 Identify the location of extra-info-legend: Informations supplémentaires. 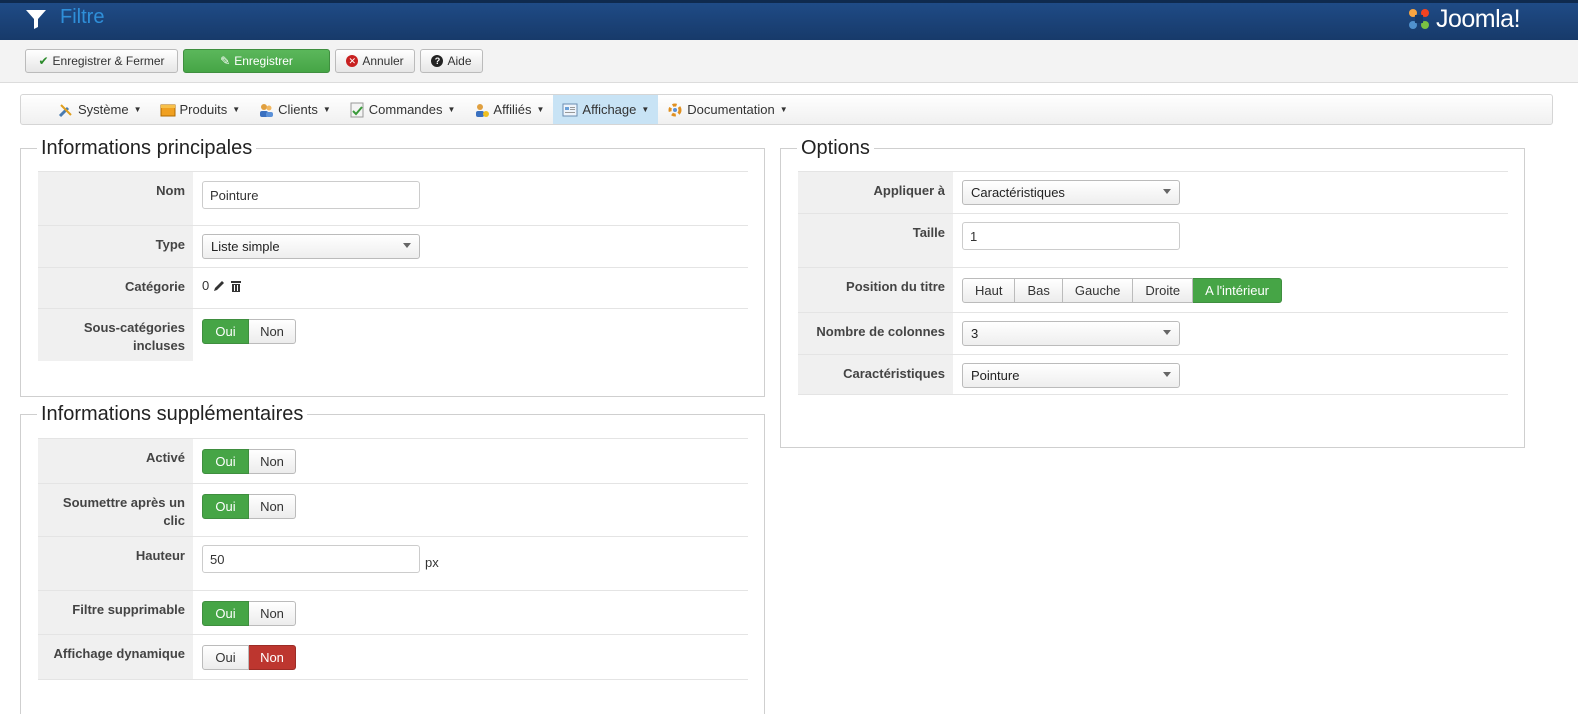
(172, 414).